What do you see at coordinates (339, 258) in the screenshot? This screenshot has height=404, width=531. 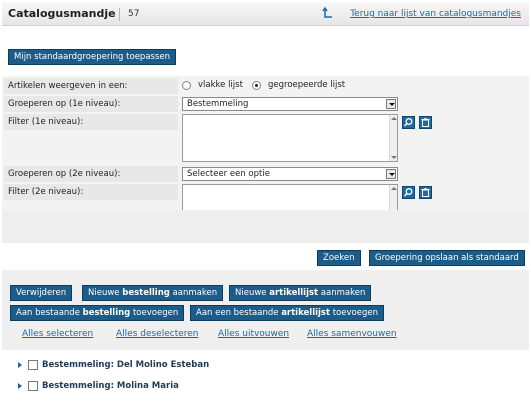 I see `search-button: Zoeken` at bounding box center [339, 258].